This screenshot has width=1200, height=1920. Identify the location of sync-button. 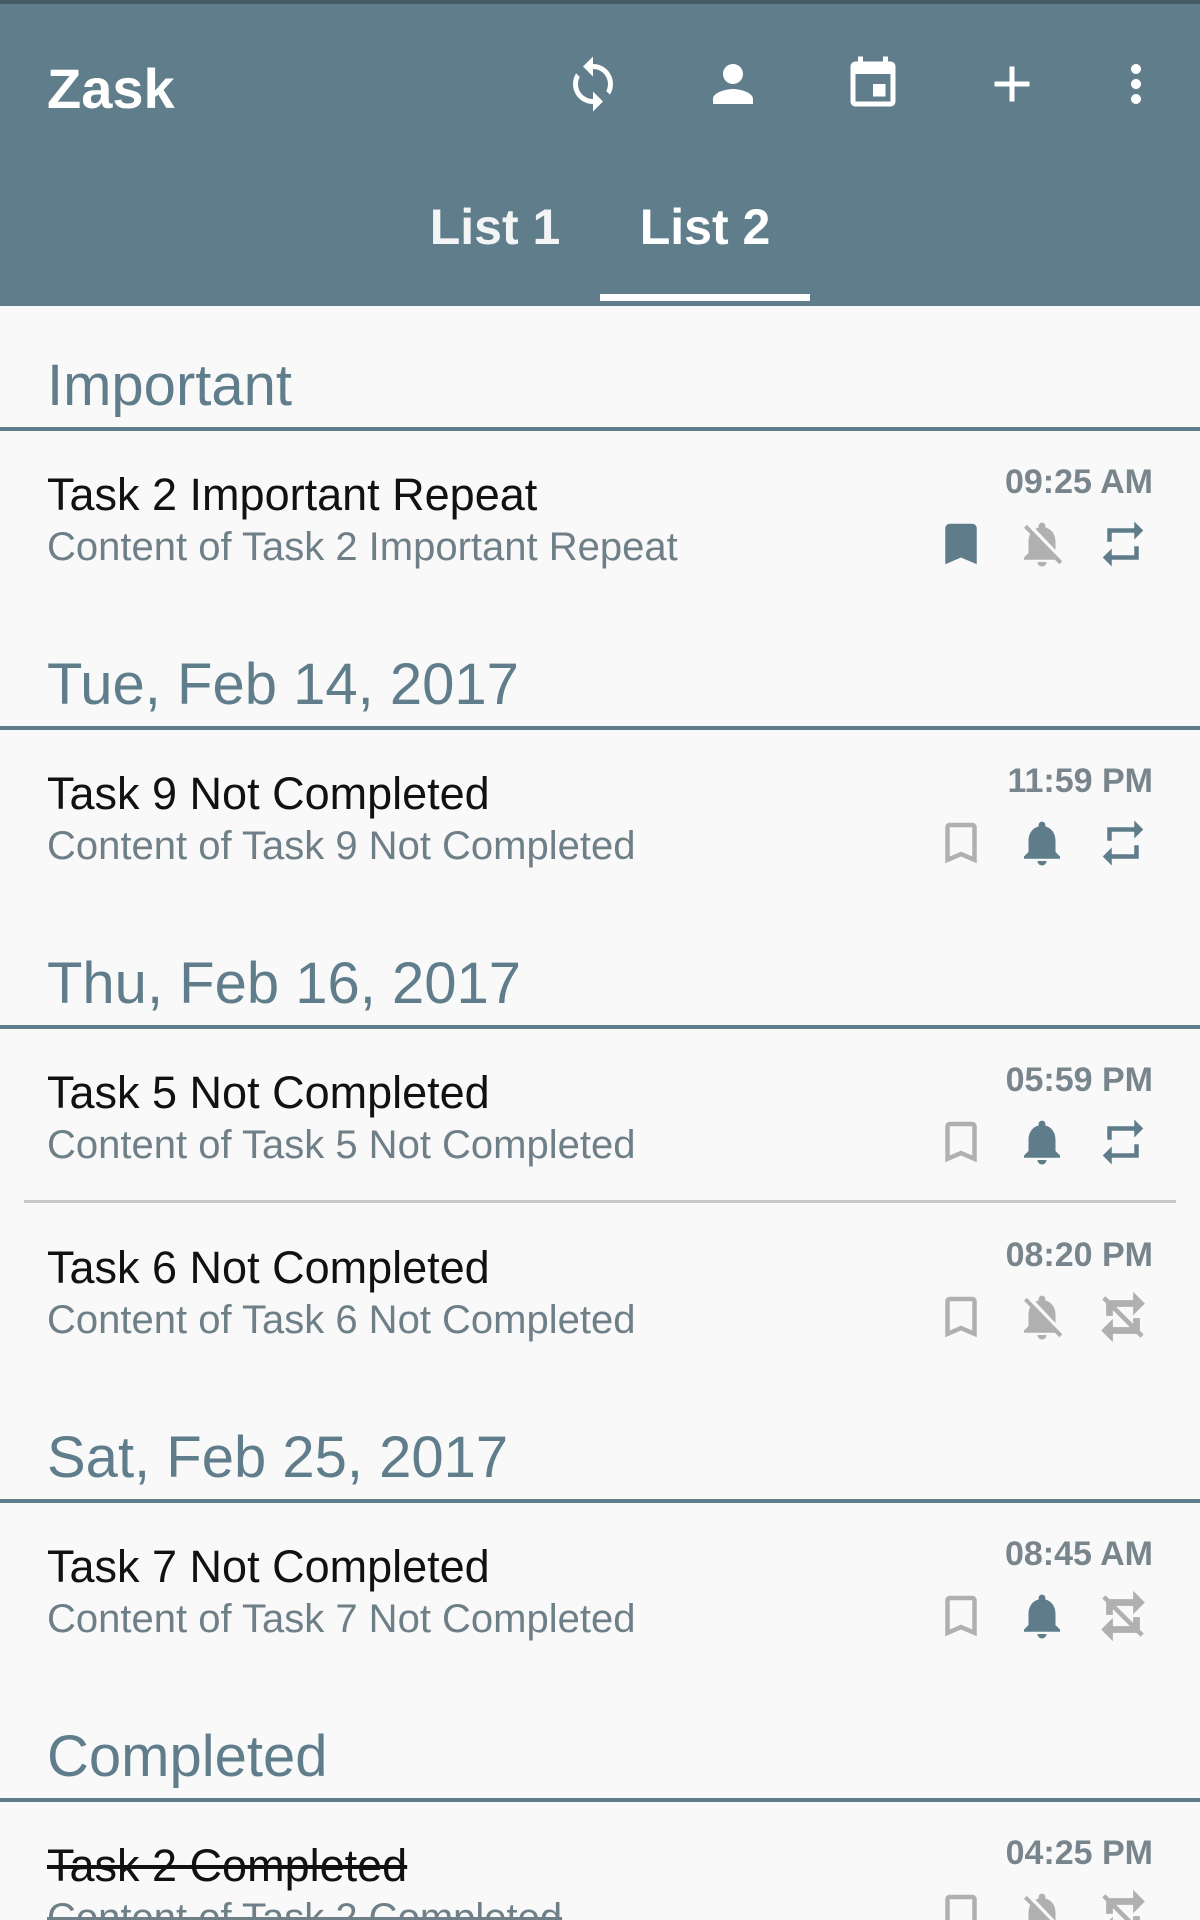
(593, 86).